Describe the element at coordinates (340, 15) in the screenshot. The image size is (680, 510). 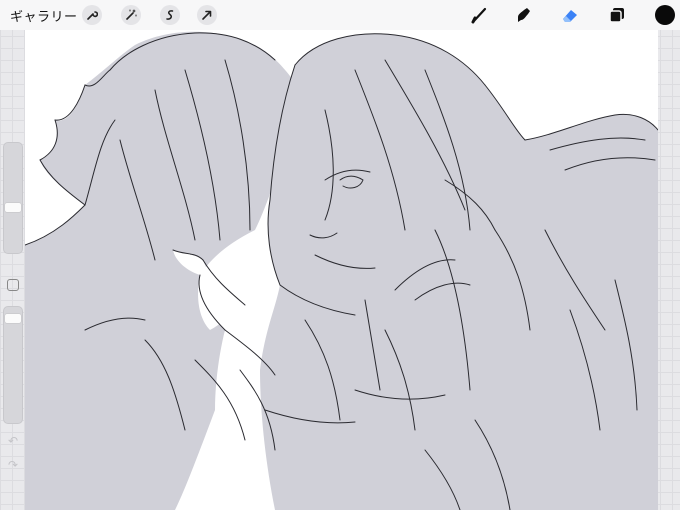
I see `top-toolbar: ギャラリー` at that location.